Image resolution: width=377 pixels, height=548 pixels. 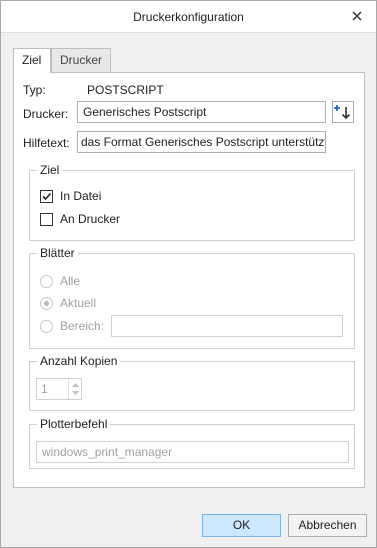 I want to click on bereich-radio, so click(x=46, y=326).